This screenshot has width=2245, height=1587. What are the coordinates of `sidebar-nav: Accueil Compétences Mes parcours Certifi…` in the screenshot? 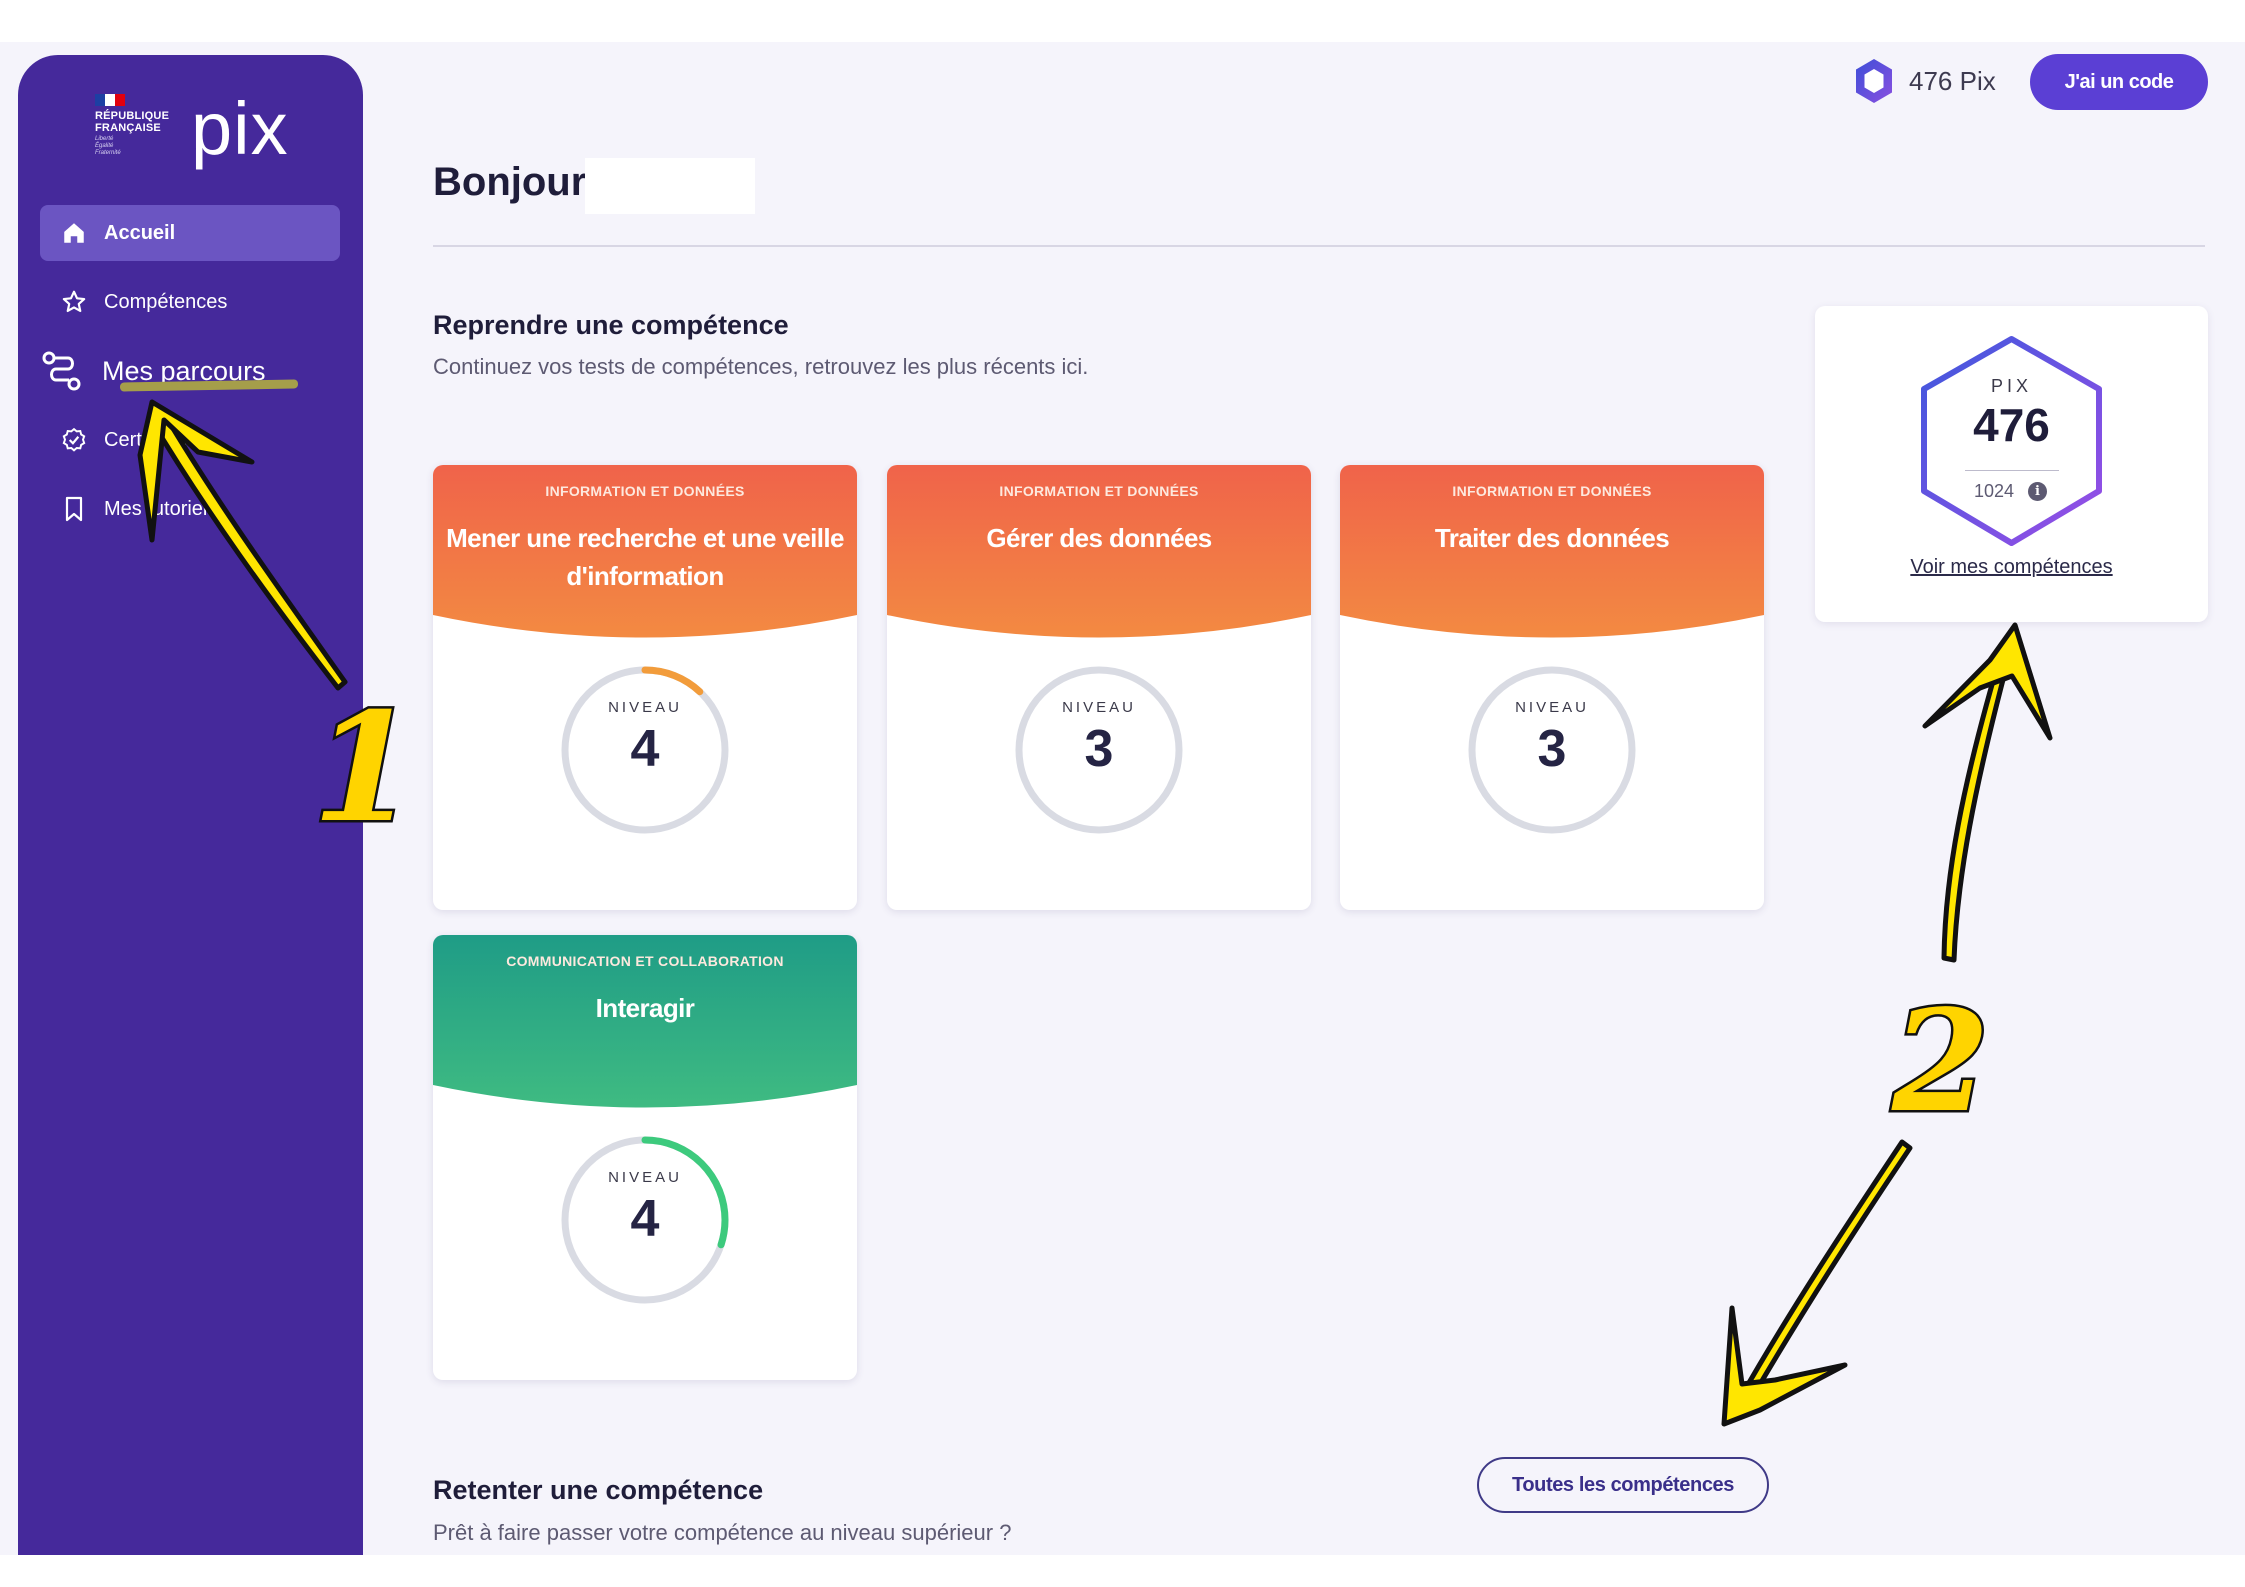 It's located at (190, 377).